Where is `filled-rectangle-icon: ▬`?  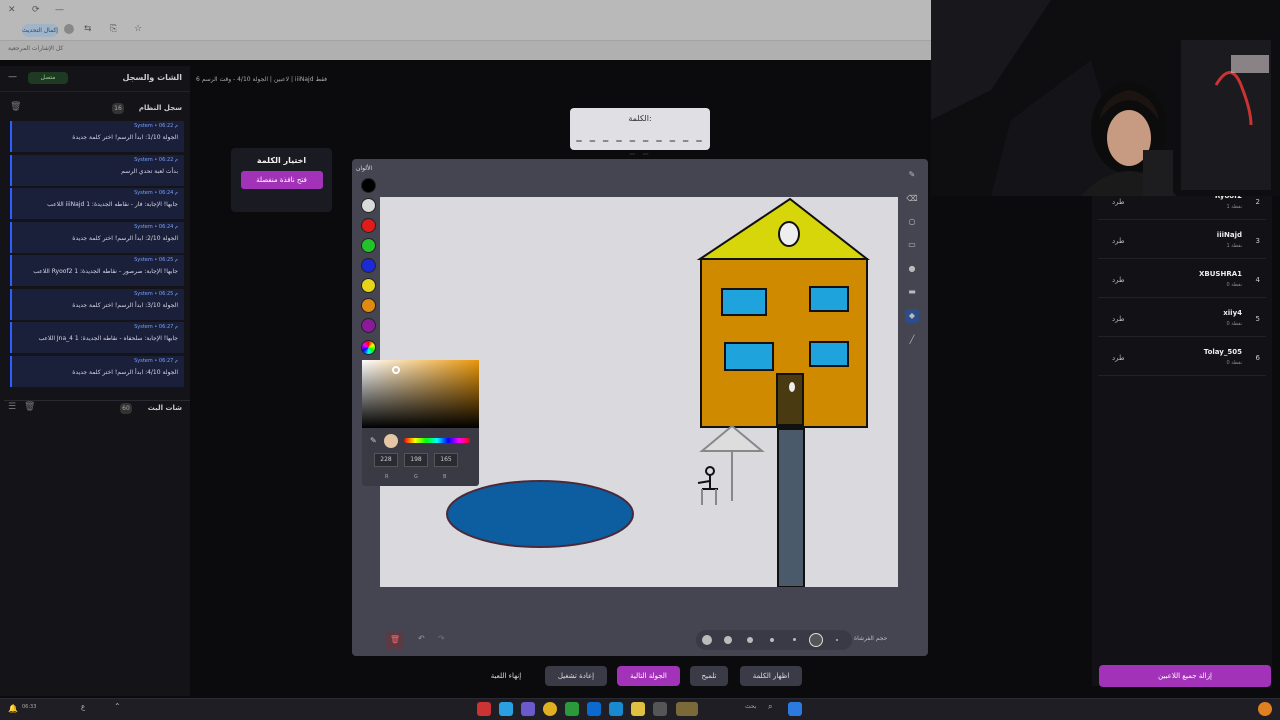
filled-rectangle-icon: ▬ is located at coordinates (912, 292).